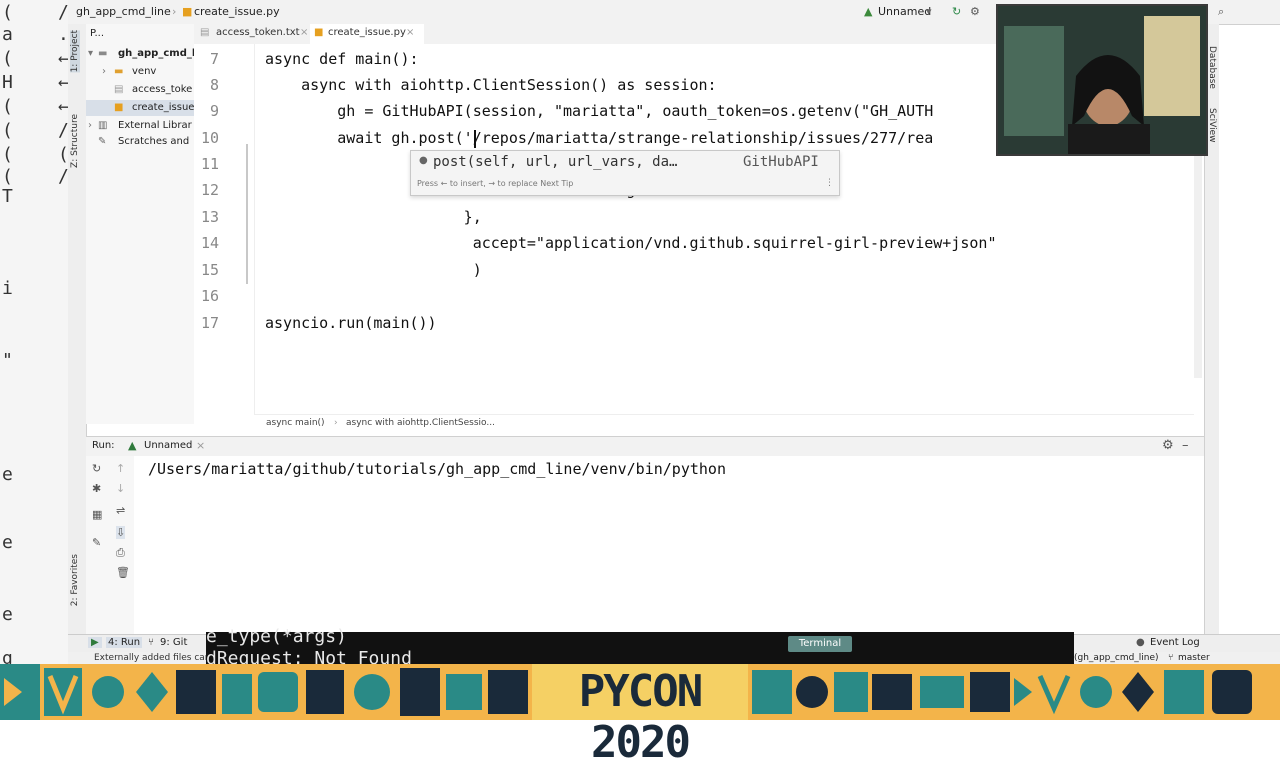 This screenshot has height=768, width=1280. What do you see at coordinates (904, 11) in the screenshot?
I see `run-config-select: Unnamed` at bounding box center [904, 11].